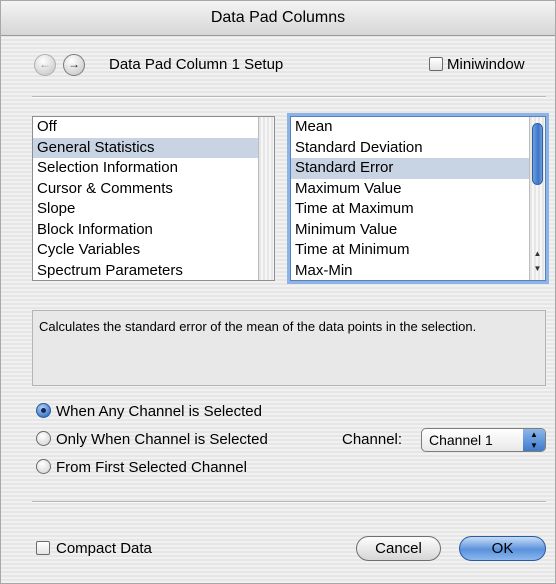 The image size is (556, 584). I want to click on function-list-item: Minimum Value, so click(418, 230).